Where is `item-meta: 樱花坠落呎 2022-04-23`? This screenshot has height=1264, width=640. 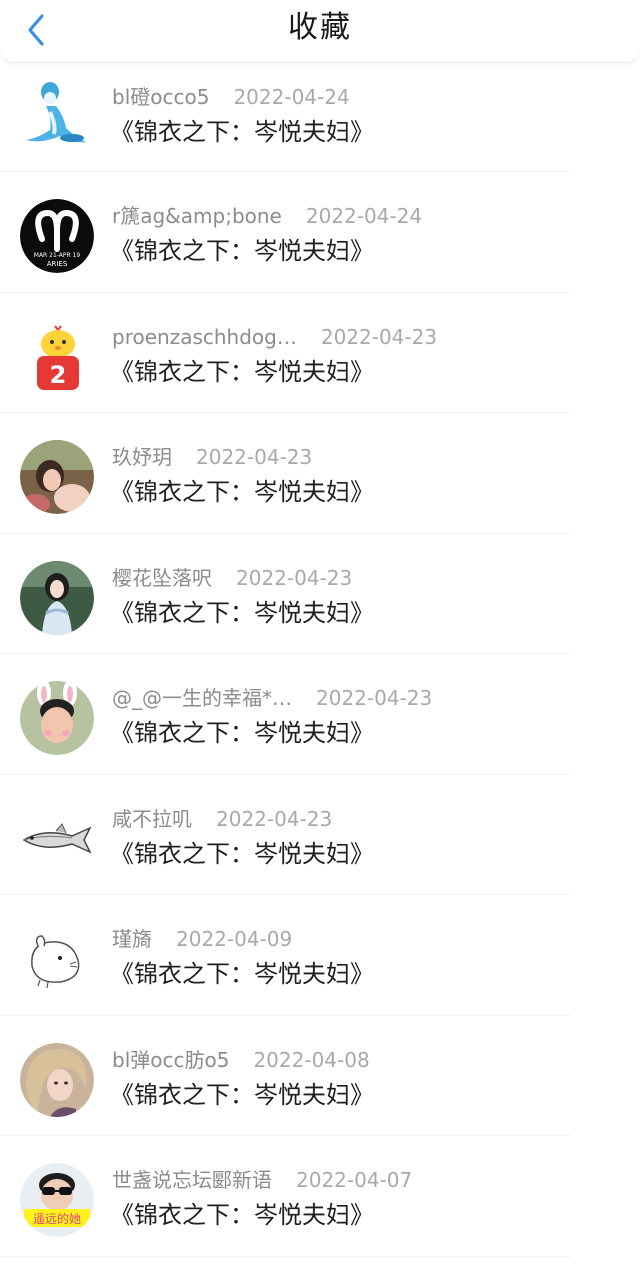 item-meta: 樱花坠落呎 2022-04-23 is located at coordinates (232, 578).